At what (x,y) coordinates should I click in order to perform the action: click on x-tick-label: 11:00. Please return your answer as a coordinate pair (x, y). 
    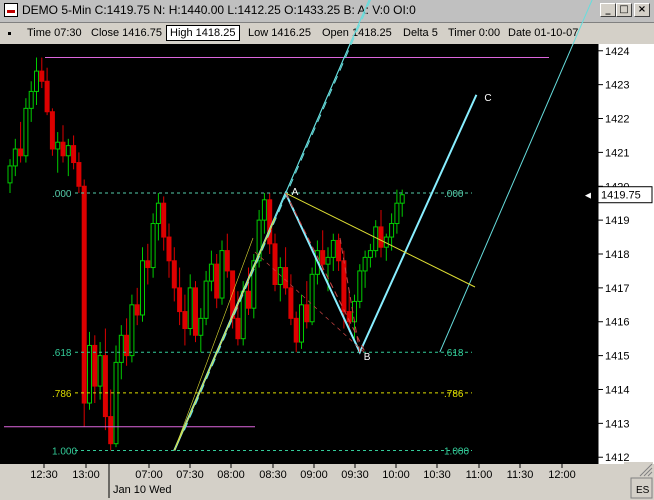
    Looking at the image, I should click on (479, 475).